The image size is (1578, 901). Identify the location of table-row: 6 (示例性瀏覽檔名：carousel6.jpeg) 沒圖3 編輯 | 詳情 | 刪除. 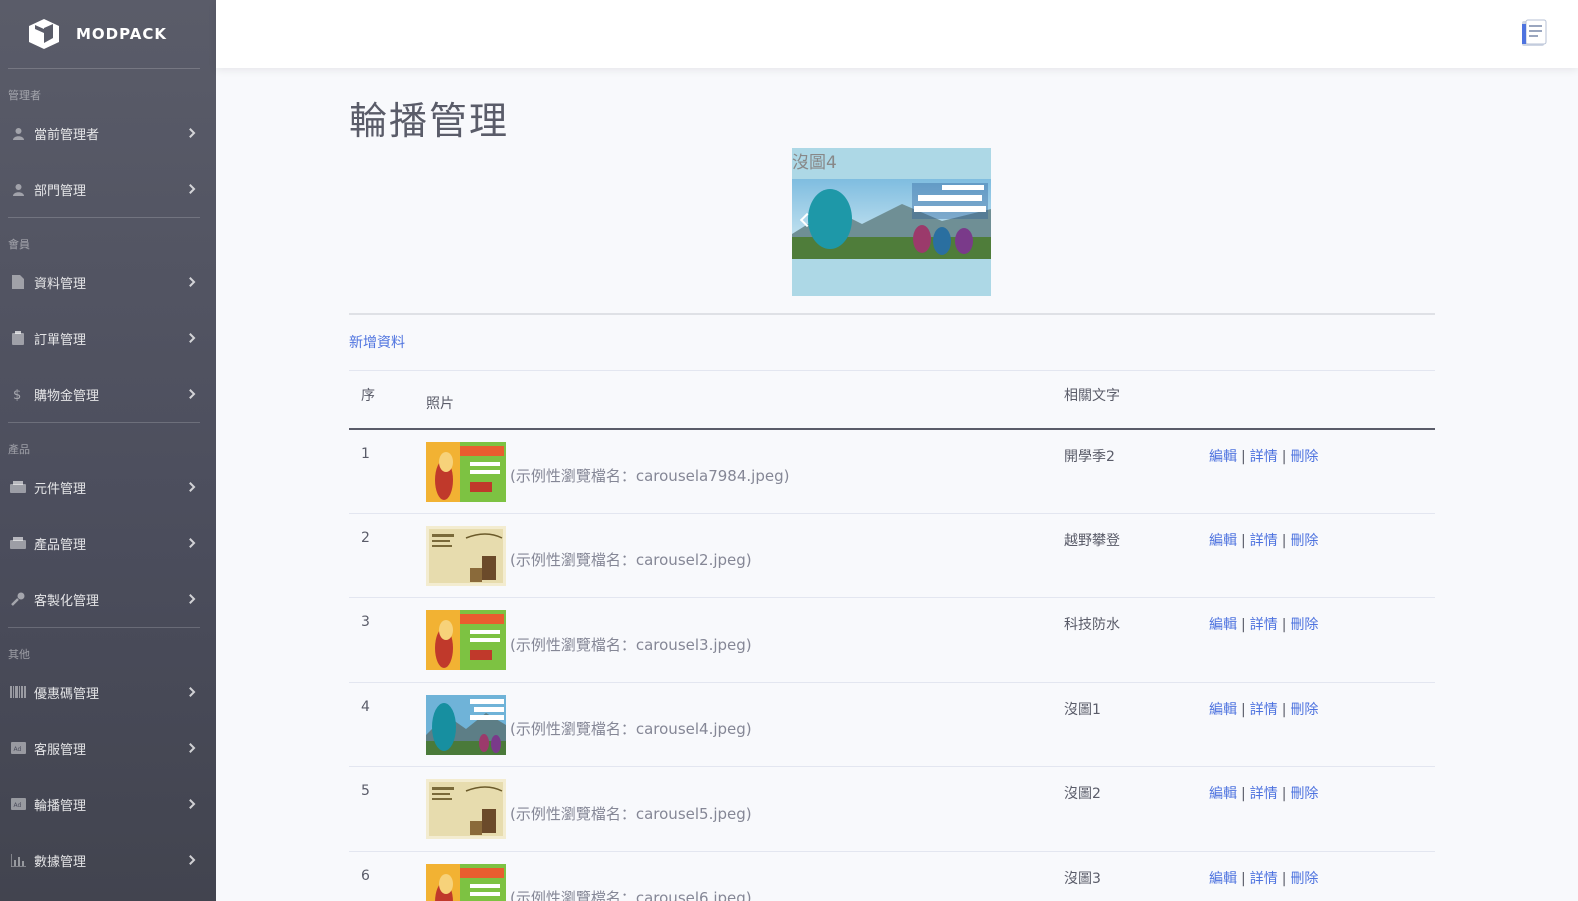
(892, 876).